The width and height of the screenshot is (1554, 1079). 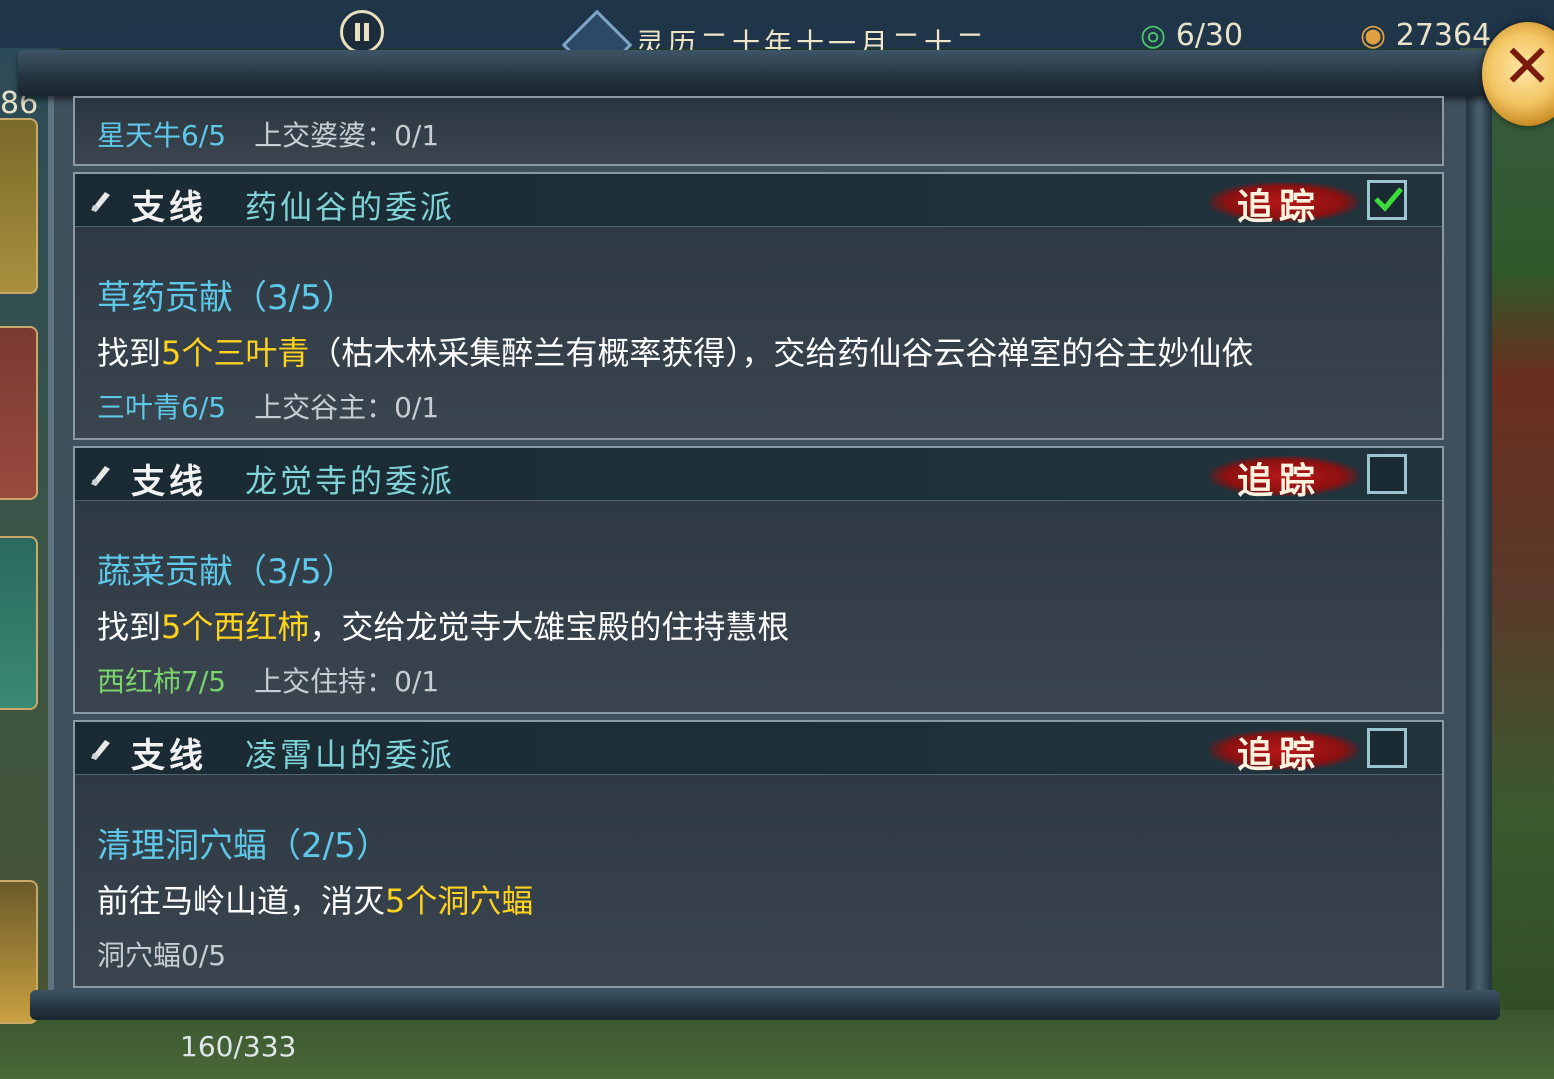 What do you see at coordinates (1479, 535) in the screenshot?
I see `scroll-rod-right` at bounding box center [1479, 535].